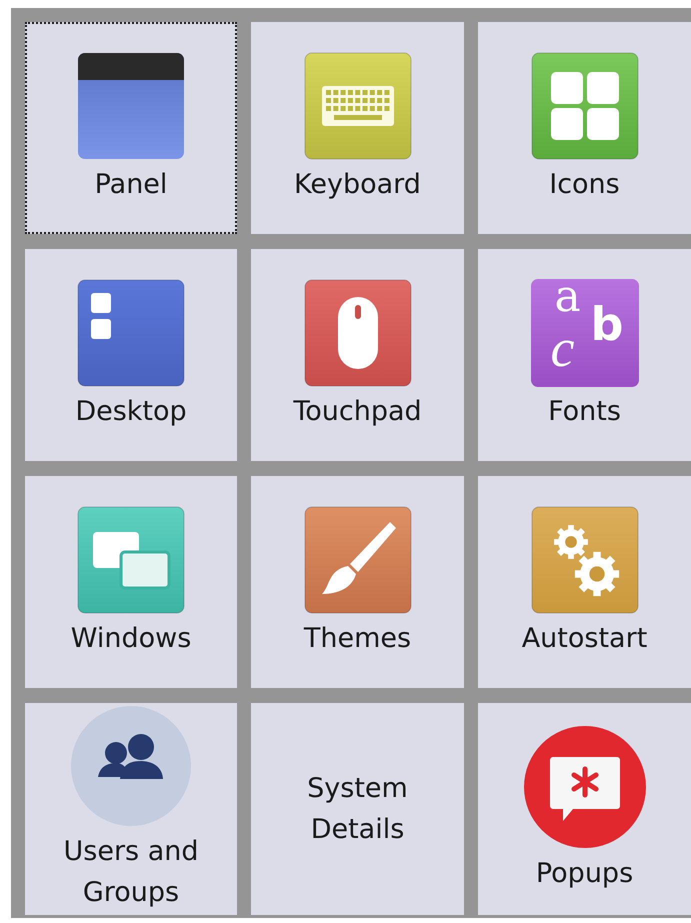 Image resolution: width=691 pixels, height=923 pixels. Describe the element at coordinates (562, 347) in the screenshot. I see `letter-glyph: c` at that location.